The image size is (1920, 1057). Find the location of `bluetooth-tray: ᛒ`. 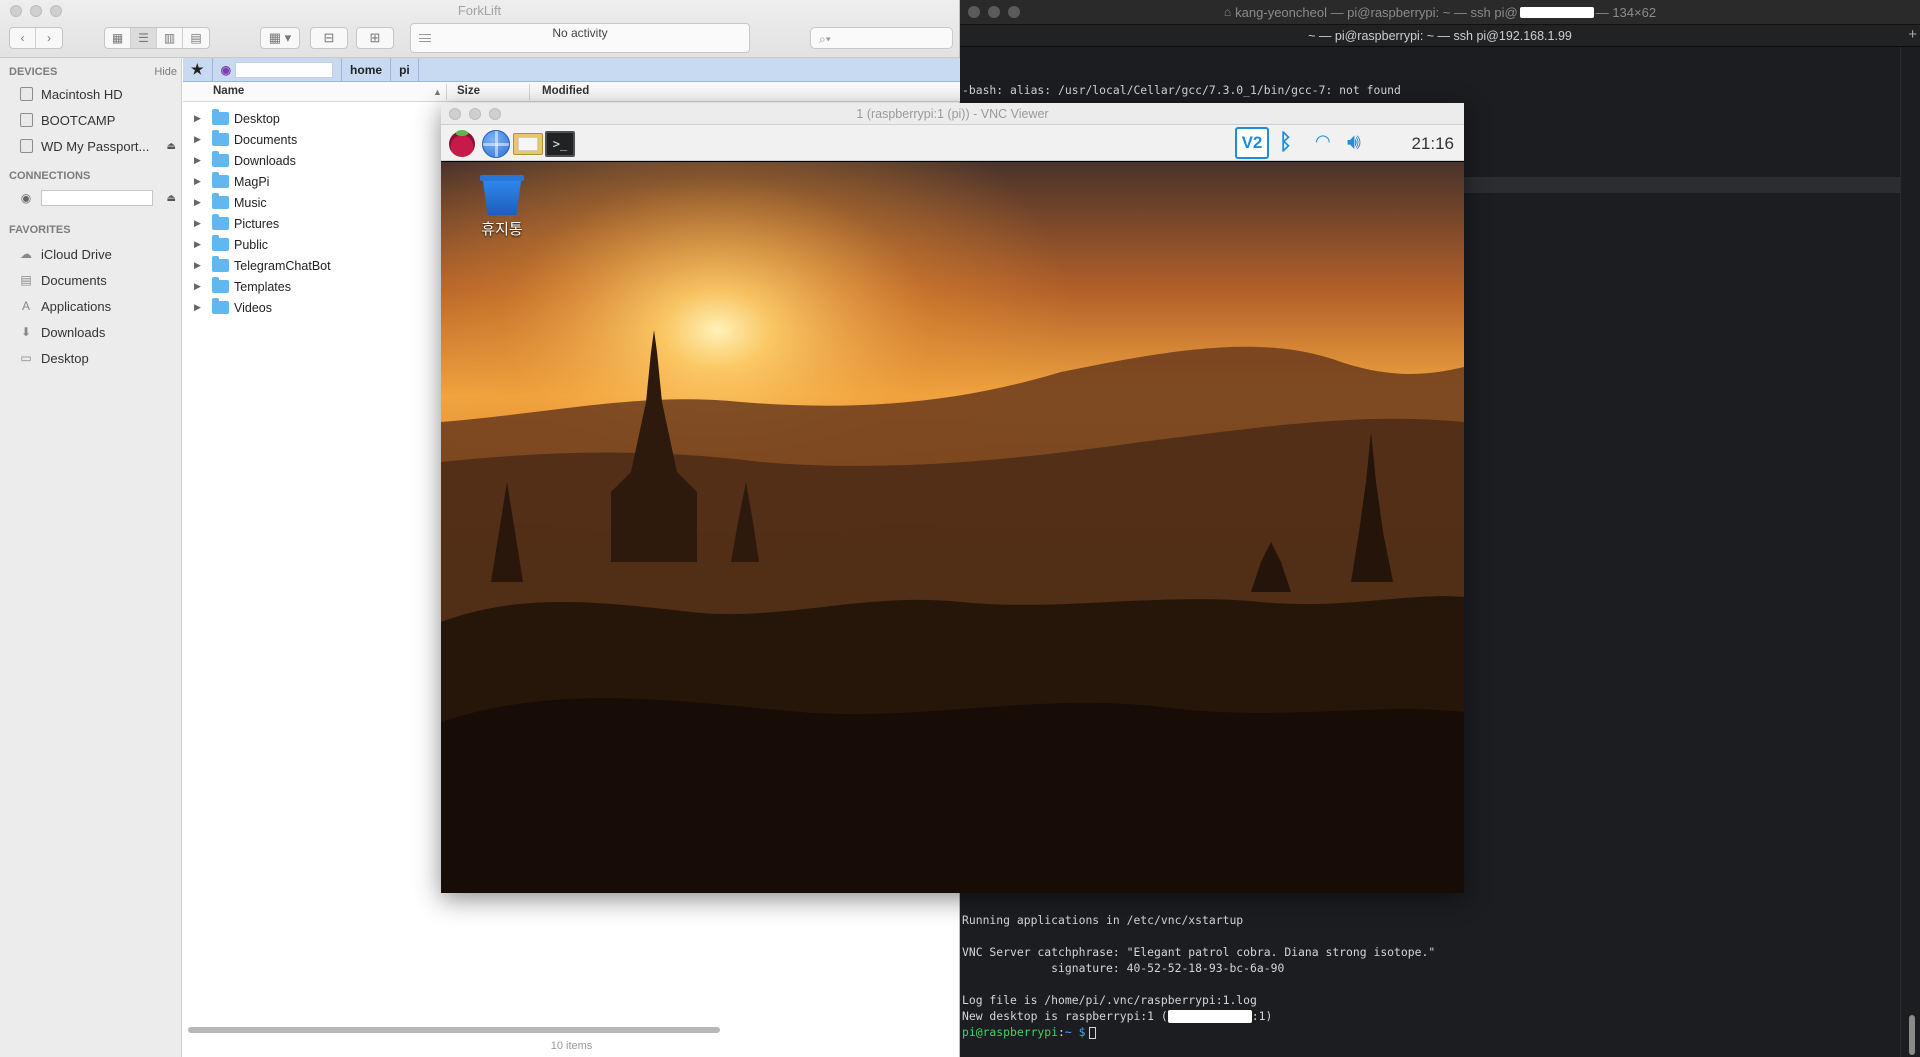

bluetooth-tray: ᛒ is located at coordinates (1285, 142).